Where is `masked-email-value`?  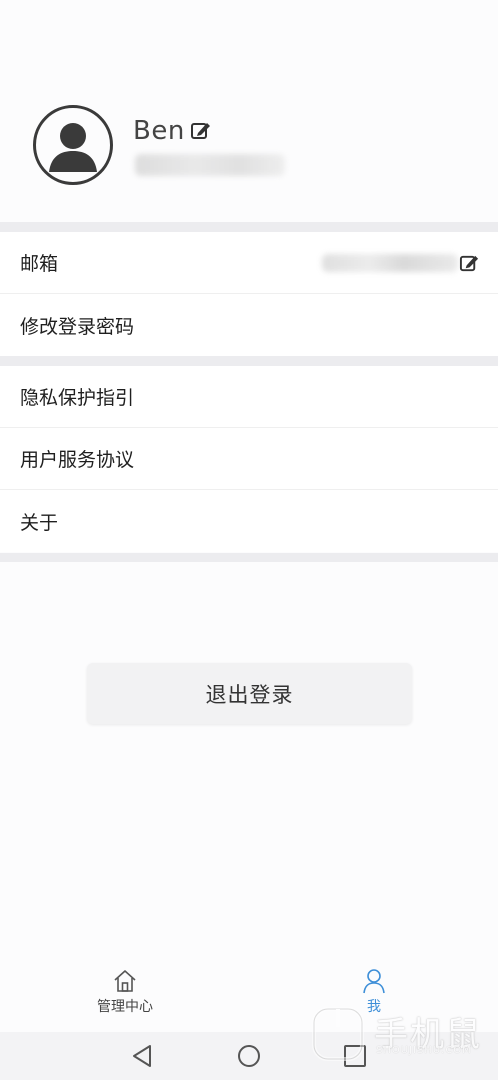 masked-email-value is located at coordinates (390, 263).